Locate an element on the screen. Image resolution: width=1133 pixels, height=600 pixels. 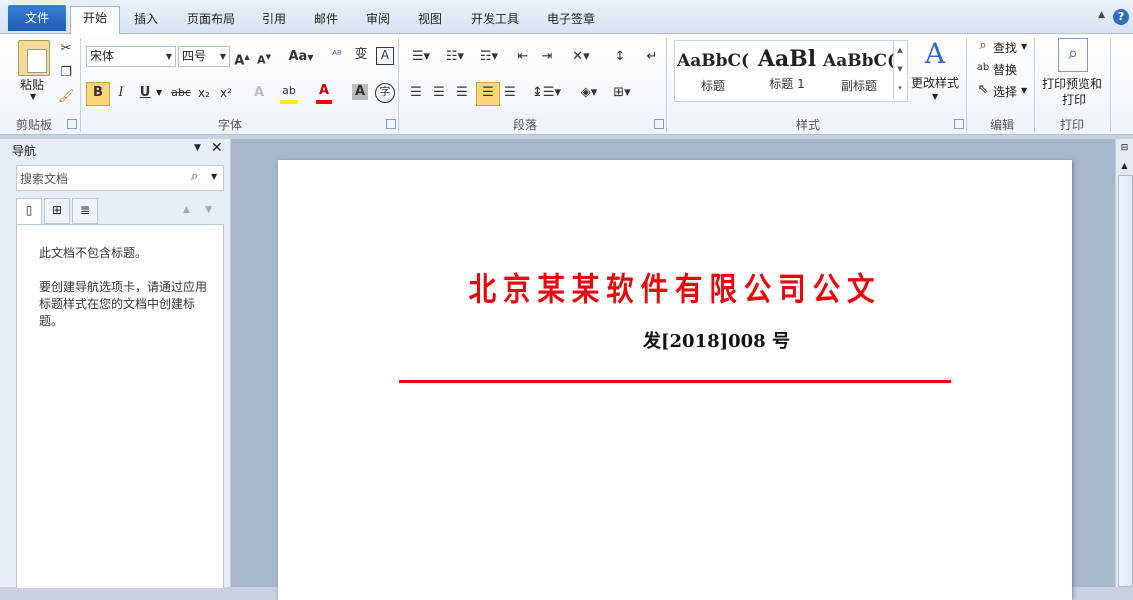
shading-icon: ◈▾ is located at coordinates (589, 93).